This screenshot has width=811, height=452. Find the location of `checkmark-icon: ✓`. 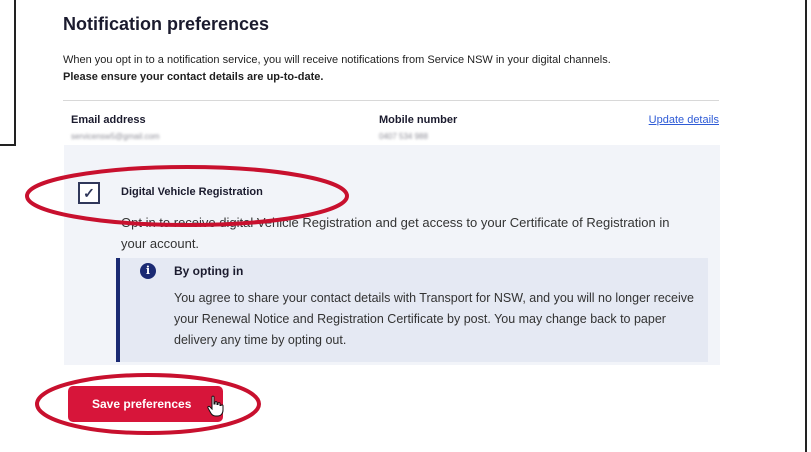

checkmark-icon: ✓ is located at coordinates (89, 192).